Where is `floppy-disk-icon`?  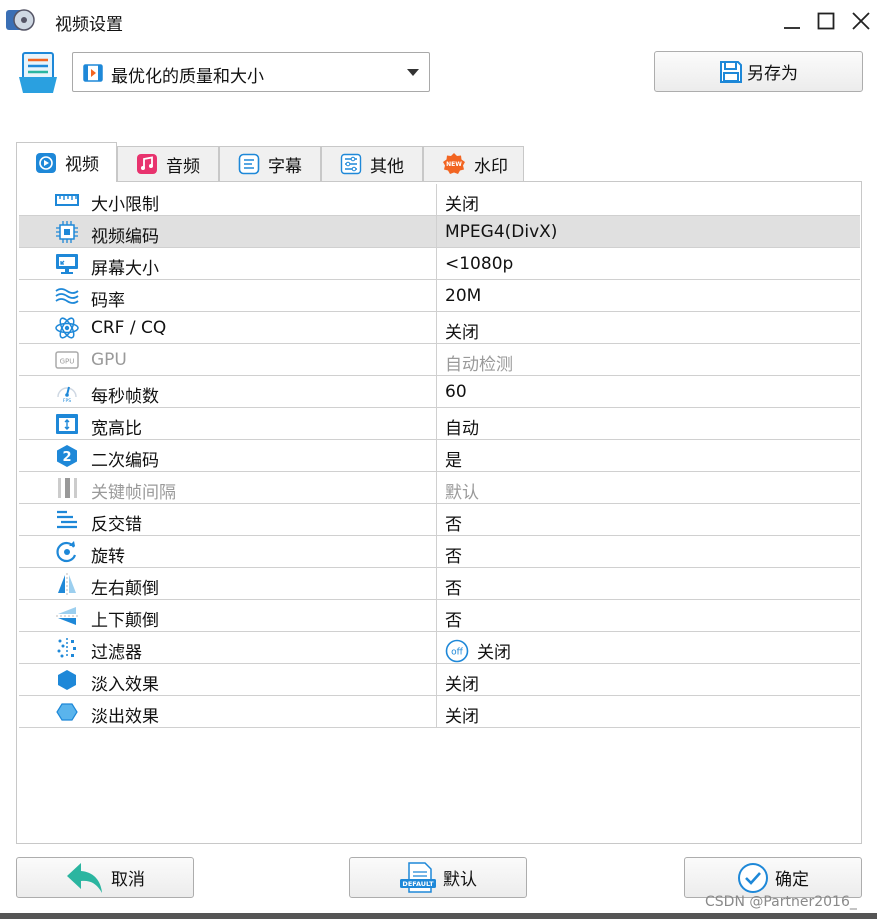 floppy-disk-icon is located at coordinates (731, 71).